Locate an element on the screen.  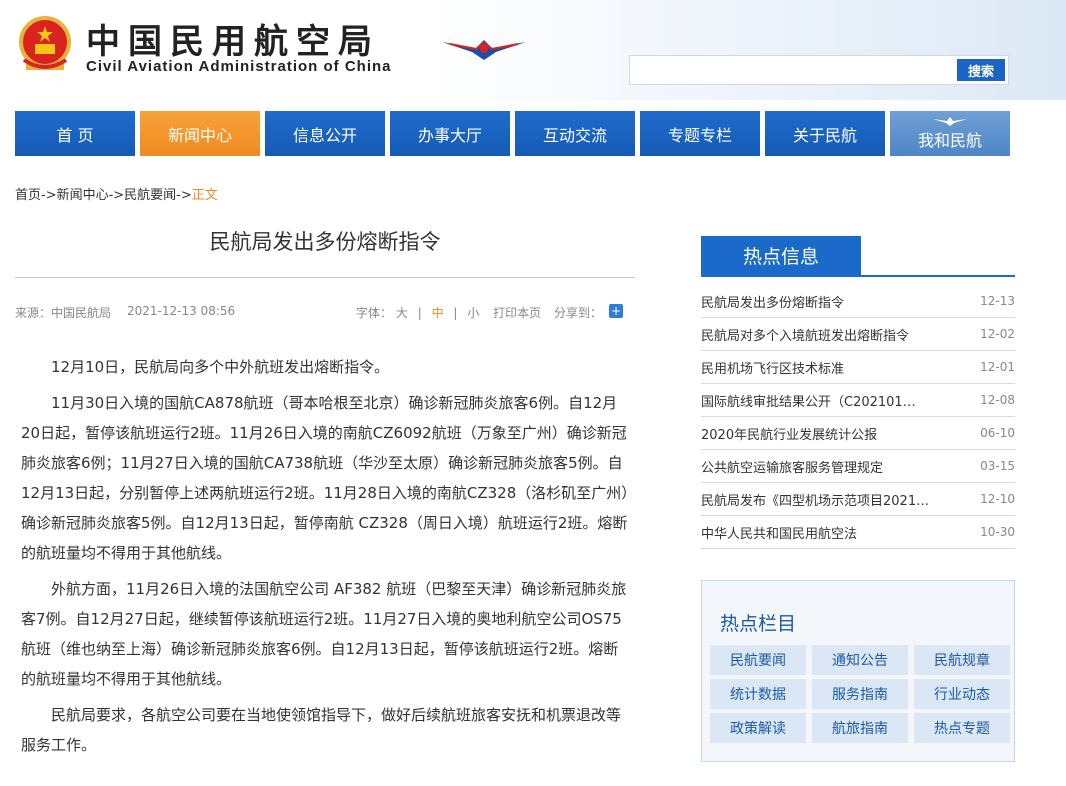
nav-item-news-center: 新闻中心 is located at coordinates (200, 133).